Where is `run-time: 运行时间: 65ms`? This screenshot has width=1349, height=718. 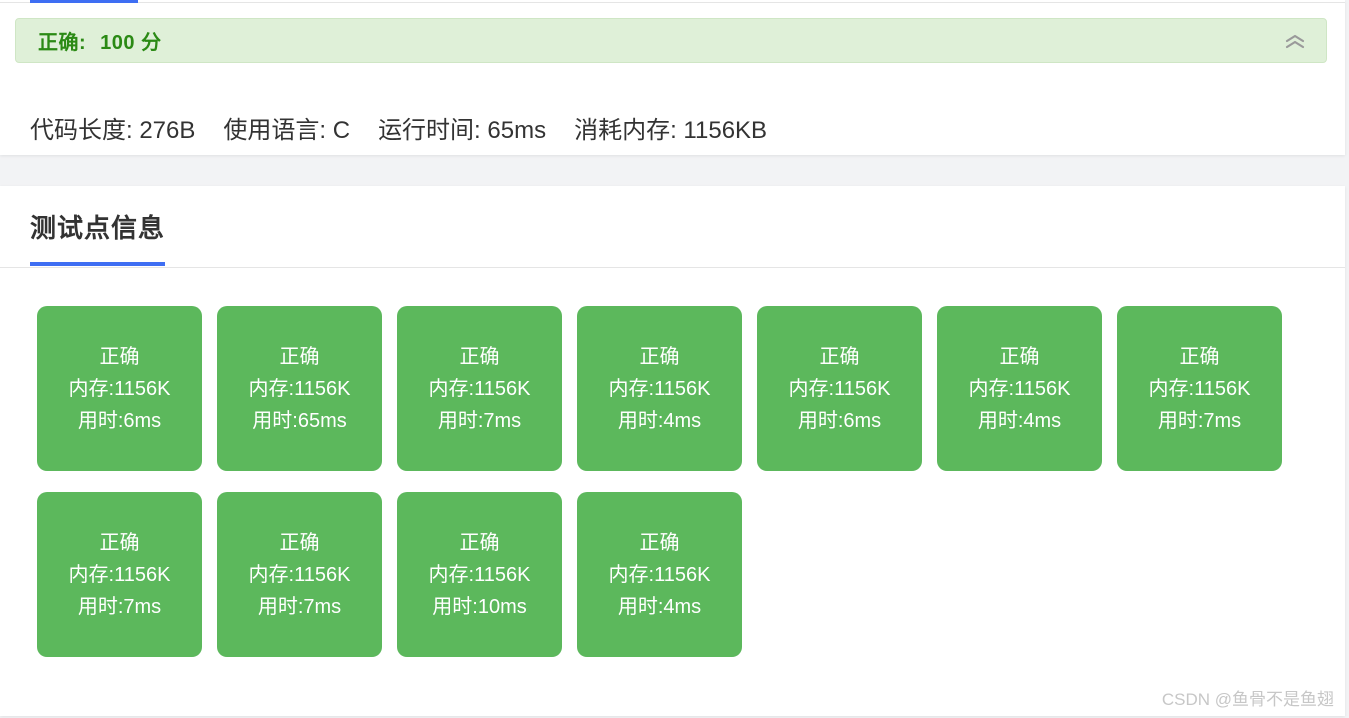 run-time: 运行时间: 65ms is located at coordinates (462, 130).